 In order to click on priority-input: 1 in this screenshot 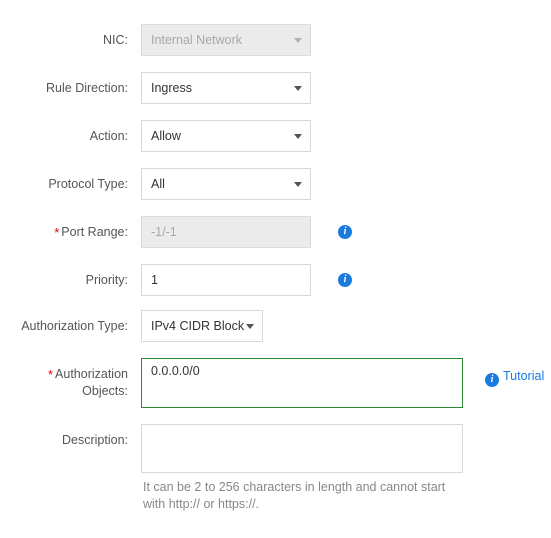, I will do `click(226, 280)`.